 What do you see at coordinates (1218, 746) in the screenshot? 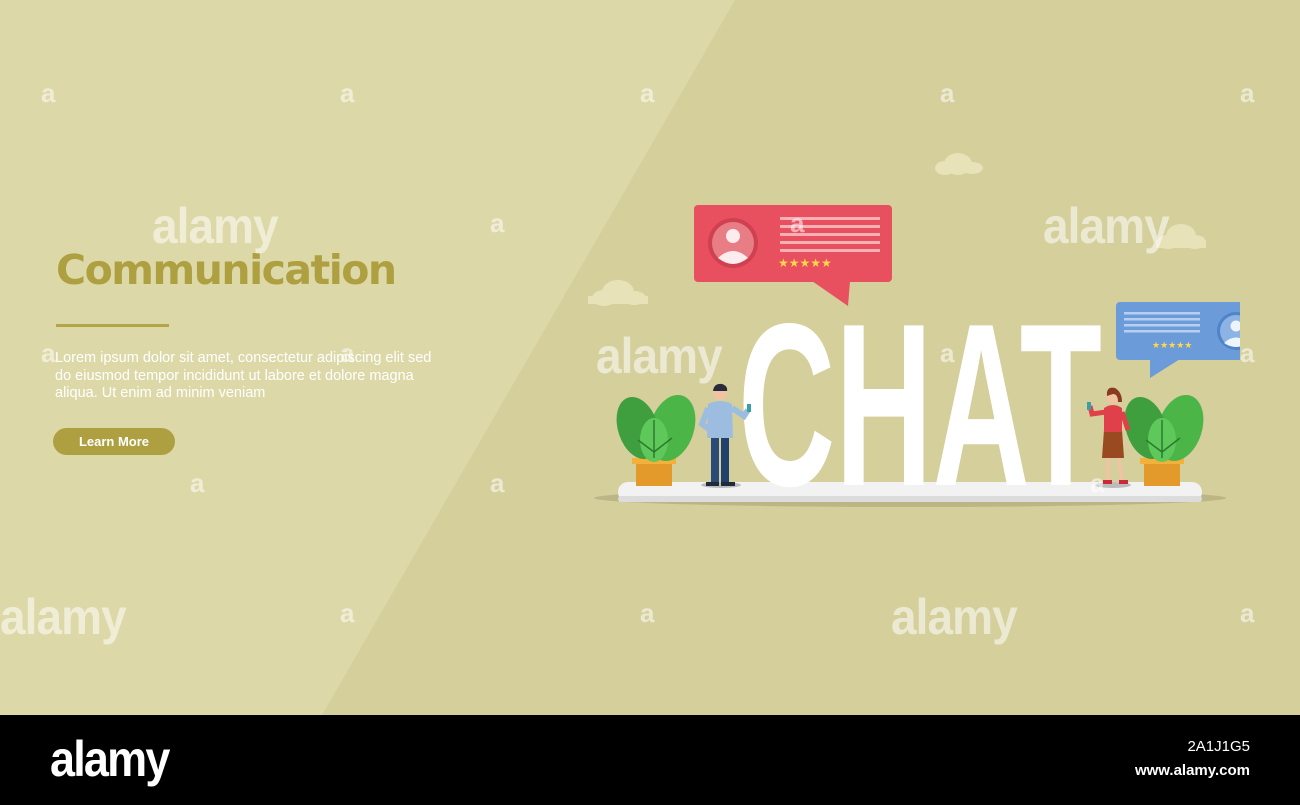
I see `image-id: 2A1J1G5` at bounding box center [1218, 746].